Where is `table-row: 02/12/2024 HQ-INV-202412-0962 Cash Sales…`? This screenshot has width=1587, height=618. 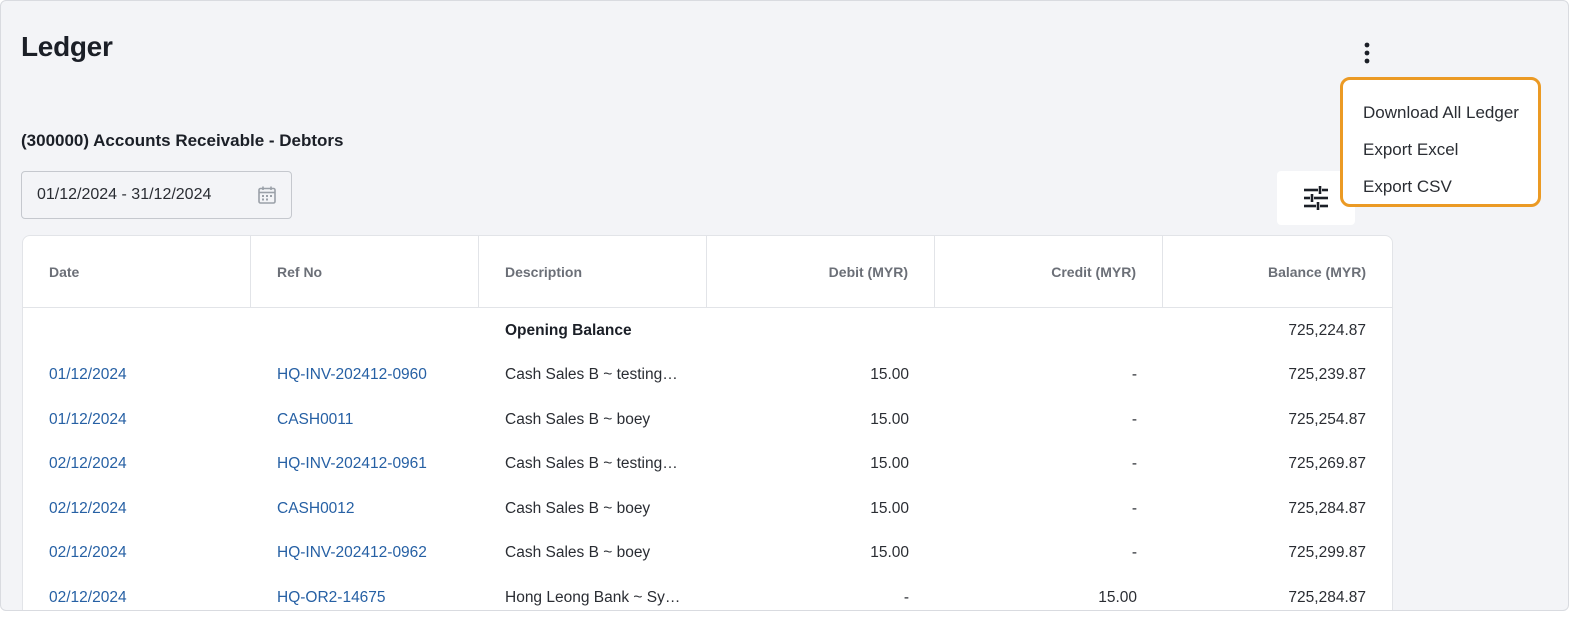
table-row: 02/12/2024 HQ-INV-202412-0962 Cash Sales… is located at coordinates (707, 553).